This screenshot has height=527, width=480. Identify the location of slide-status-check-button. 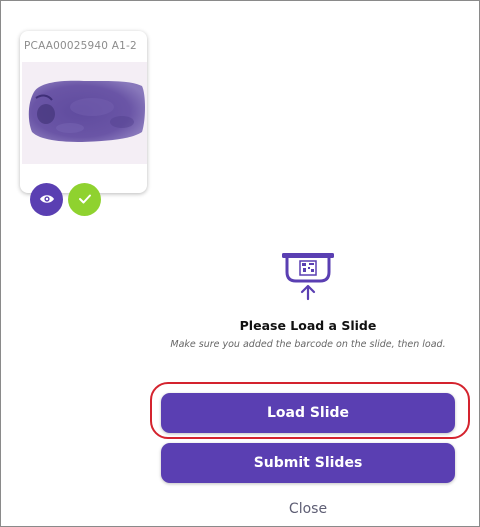
(84, 199).